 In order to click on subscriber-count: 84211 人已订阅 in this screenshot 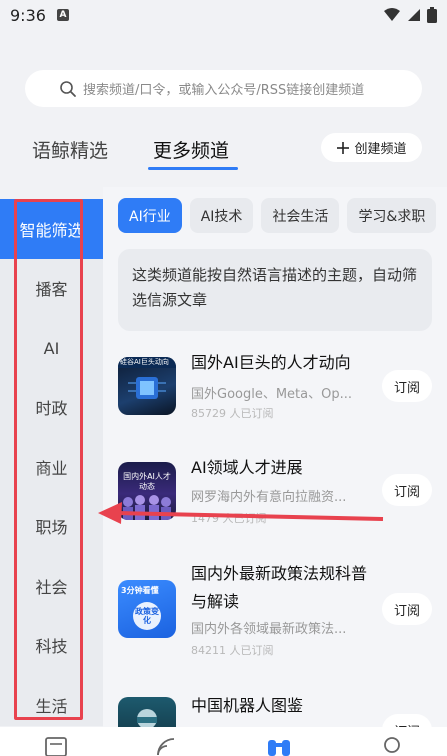, I will do `click(232, 650)`.